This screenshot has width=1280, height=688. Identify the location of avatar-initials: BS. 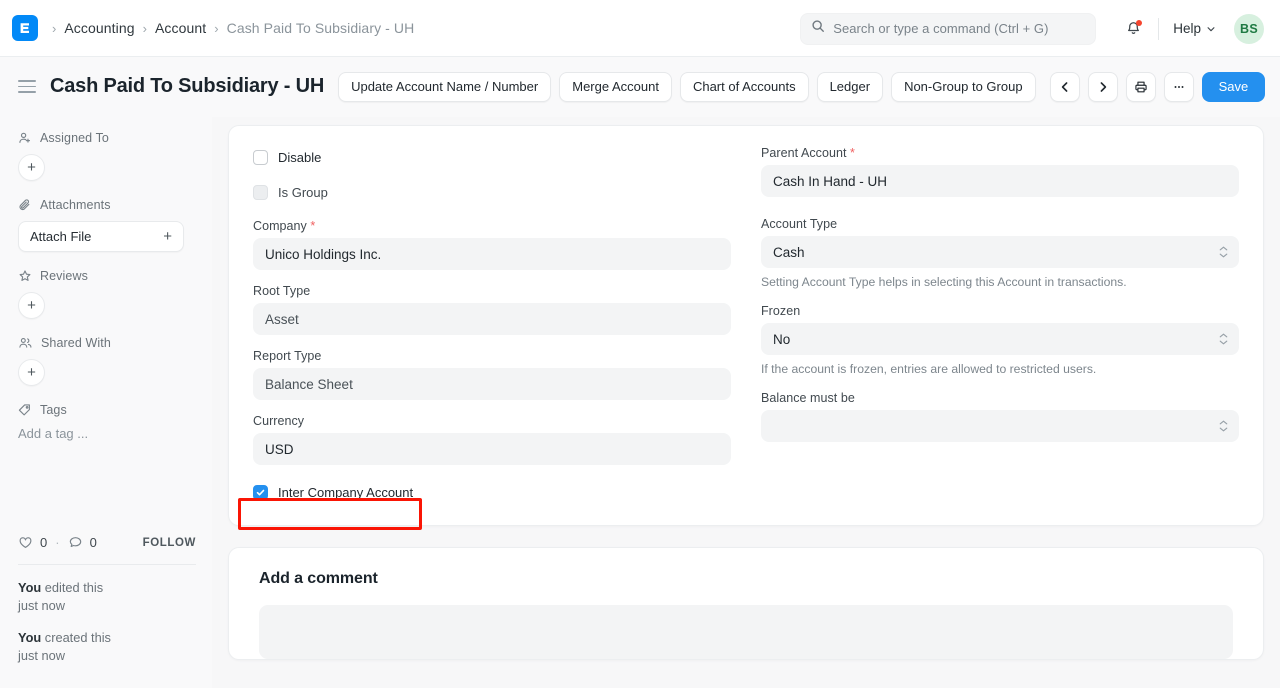
(1249, 28).